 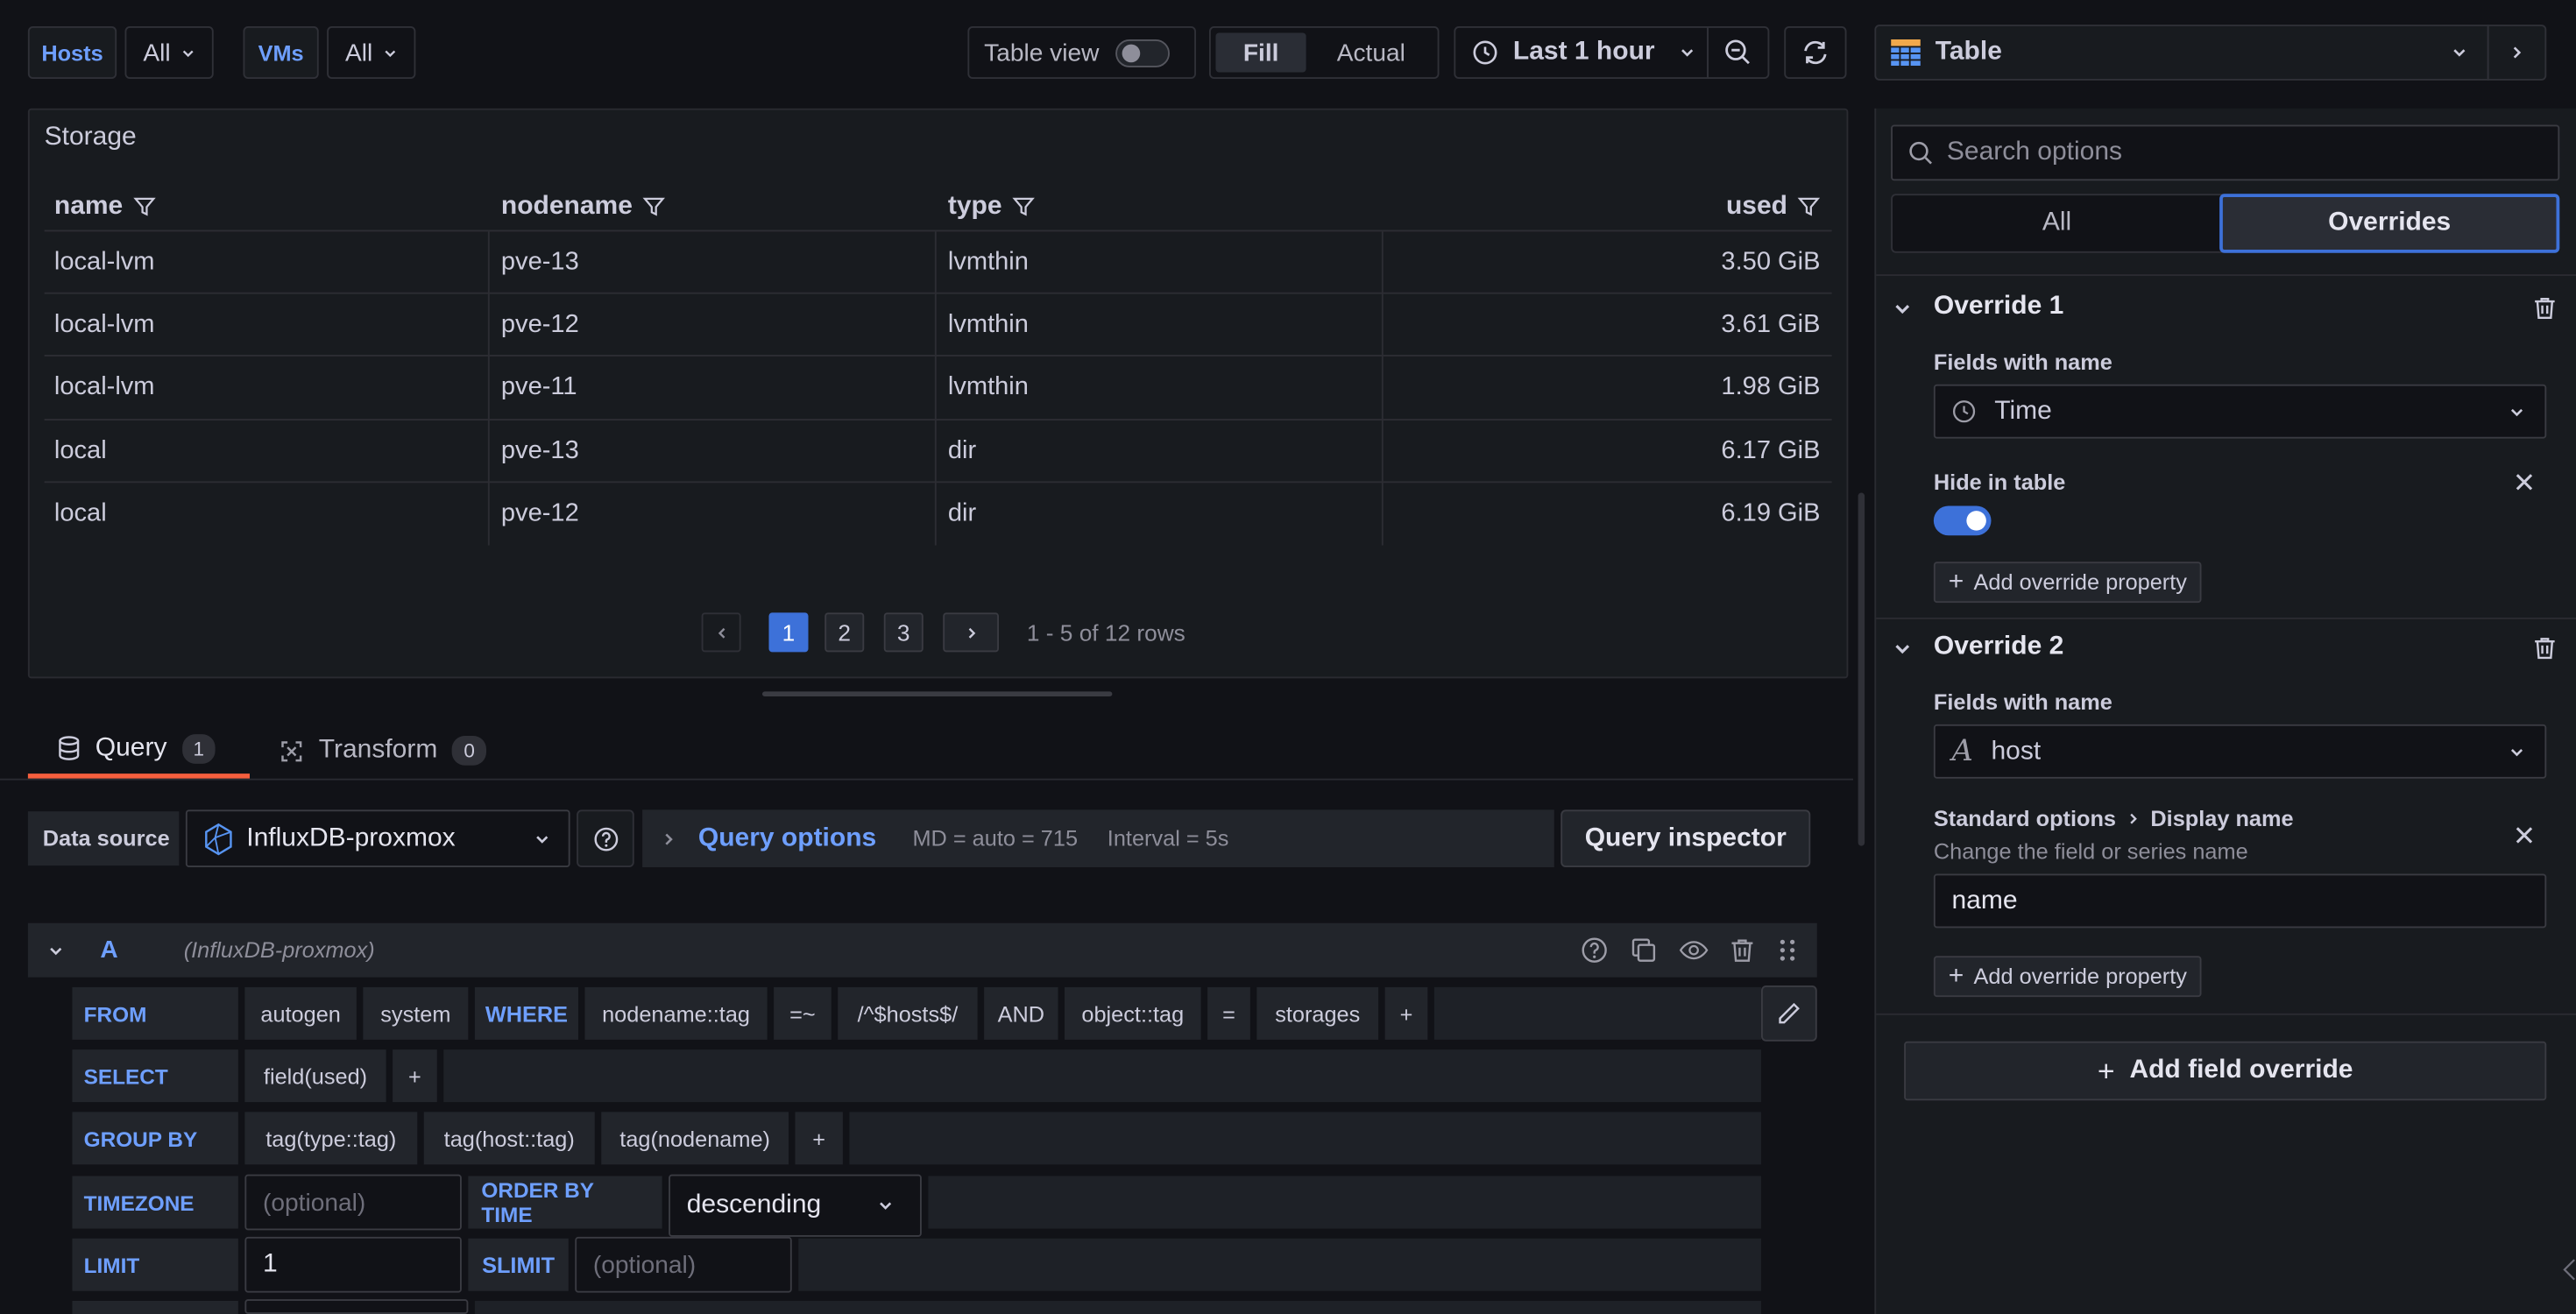 I want to click on slimit-label: SLIMIT, so click(x=518, y=1264).